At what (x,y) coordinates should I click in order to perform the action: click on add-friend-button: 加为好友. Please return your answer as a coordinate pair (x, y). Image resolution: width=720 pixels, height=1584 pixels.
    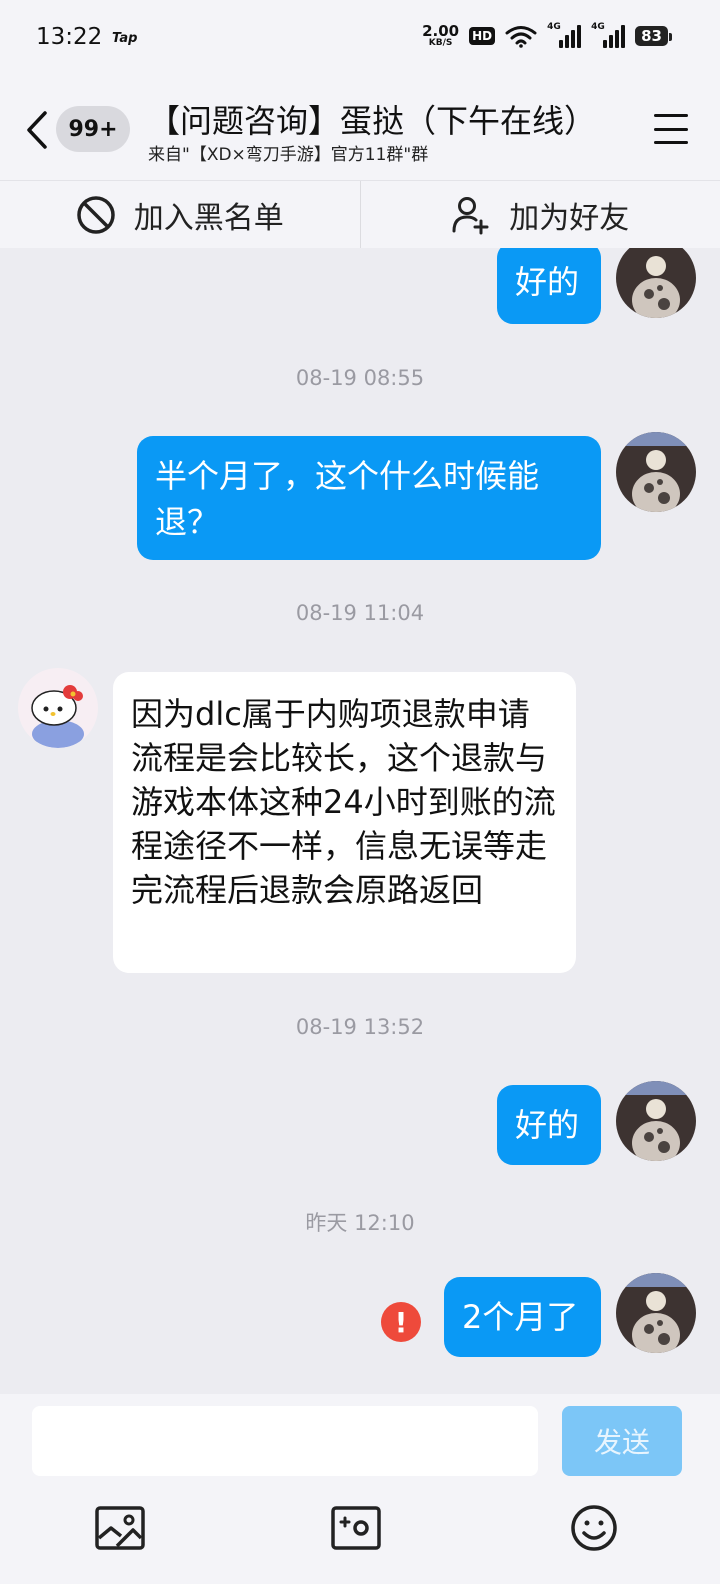
    Looking at the image, I should click on (540, 214).